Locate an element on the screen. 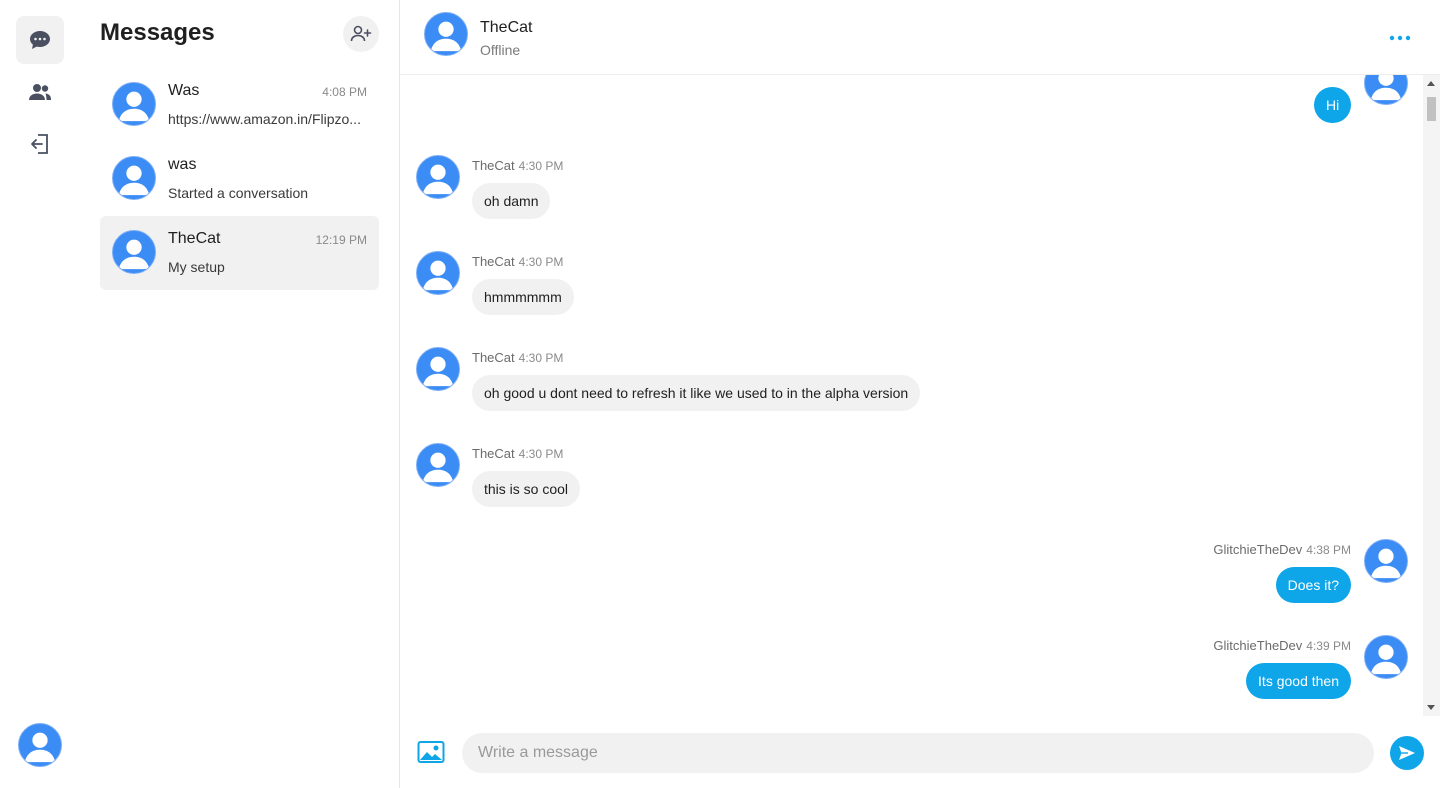  message-bubble-outgoing: Does it? is located at coordinates (1313, 585).